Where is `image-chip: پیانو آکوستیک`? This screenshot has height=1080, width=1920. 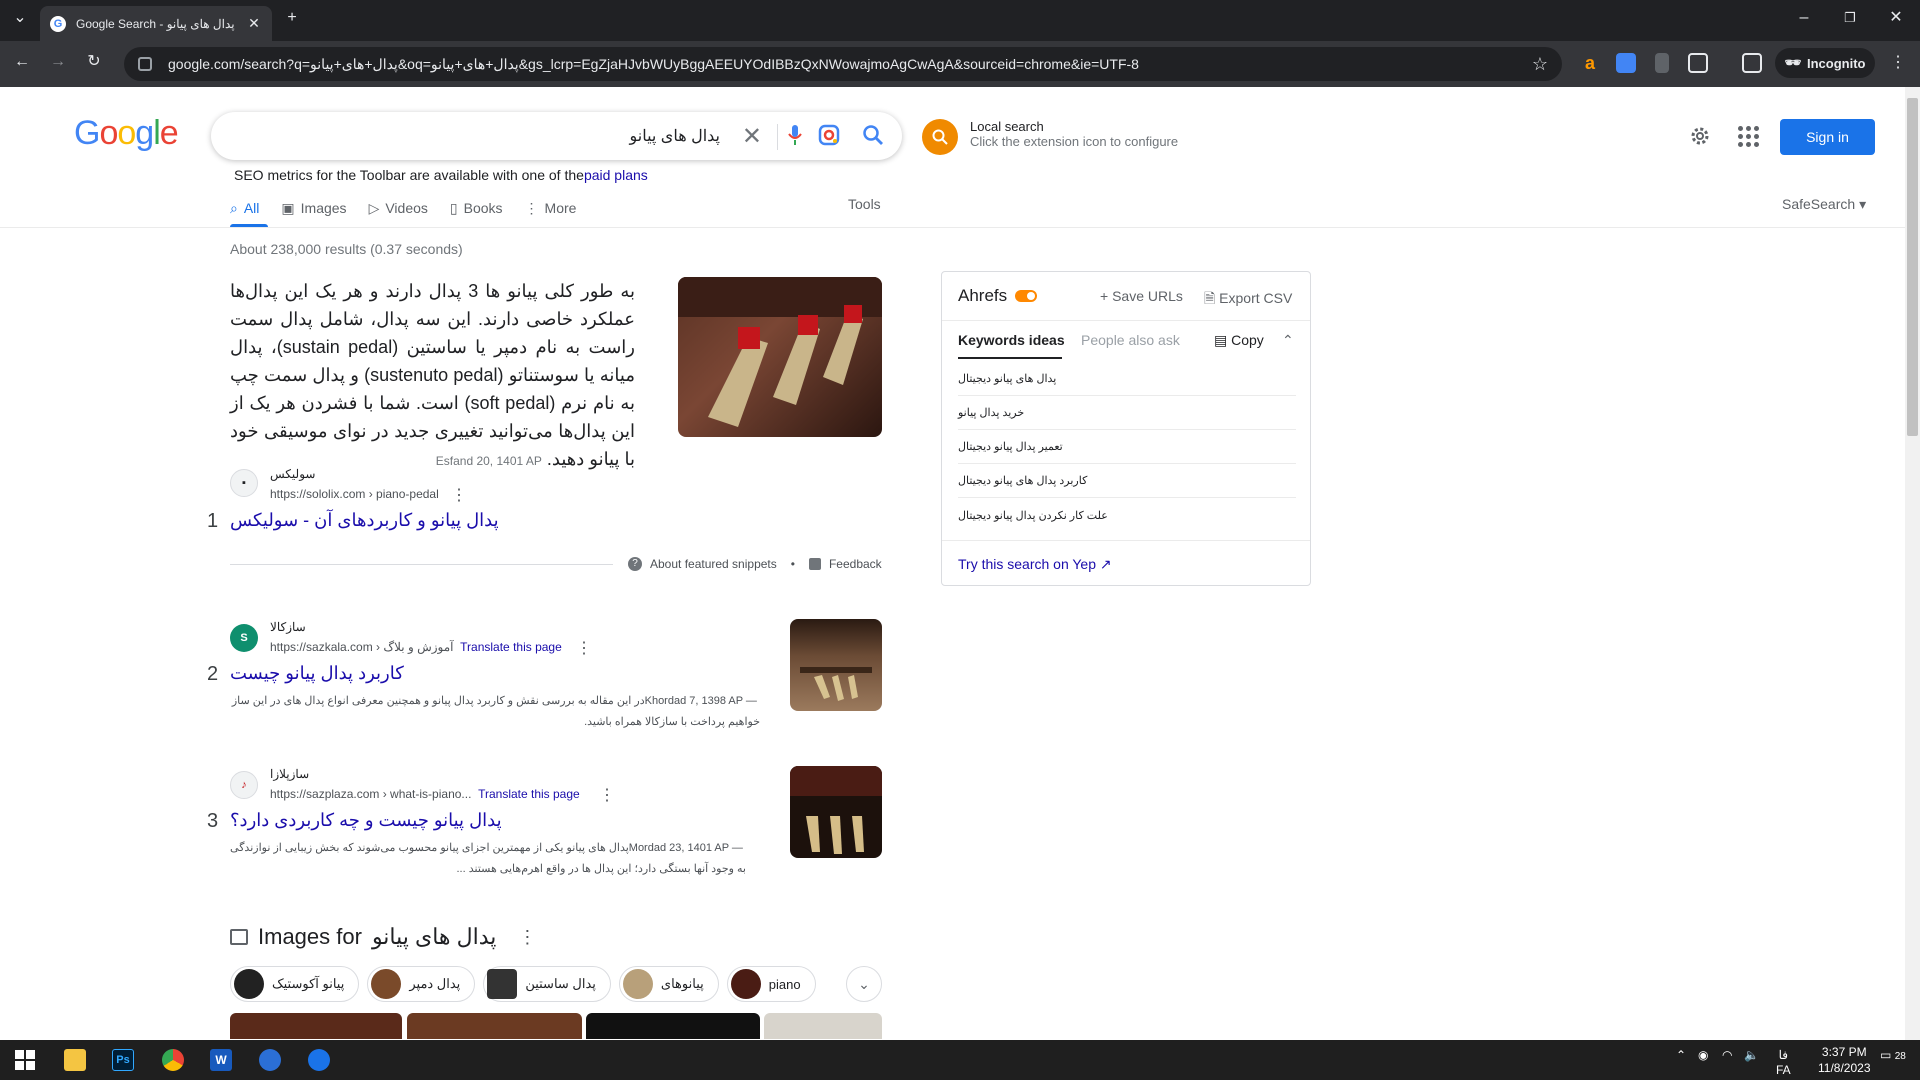 image-chip: پیانو آکوستیک is located at coordinates (295, 984).